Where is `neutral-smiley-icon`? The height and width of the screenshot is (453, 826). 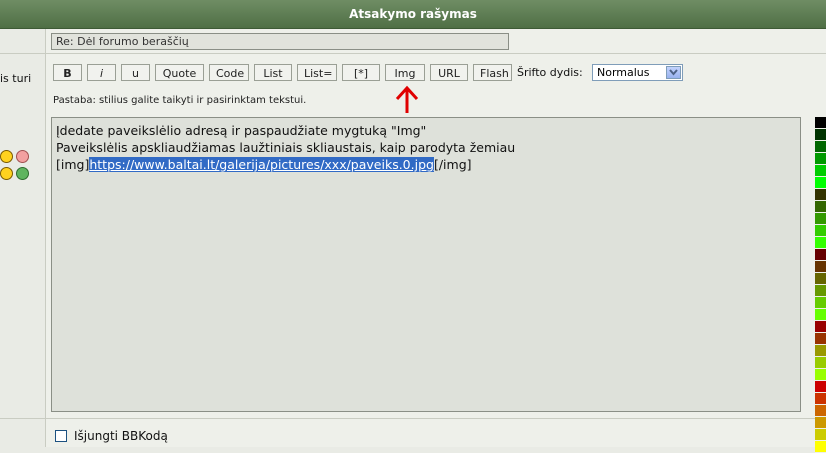
neutral-smiley-icon is located at coordinates (6, 173).